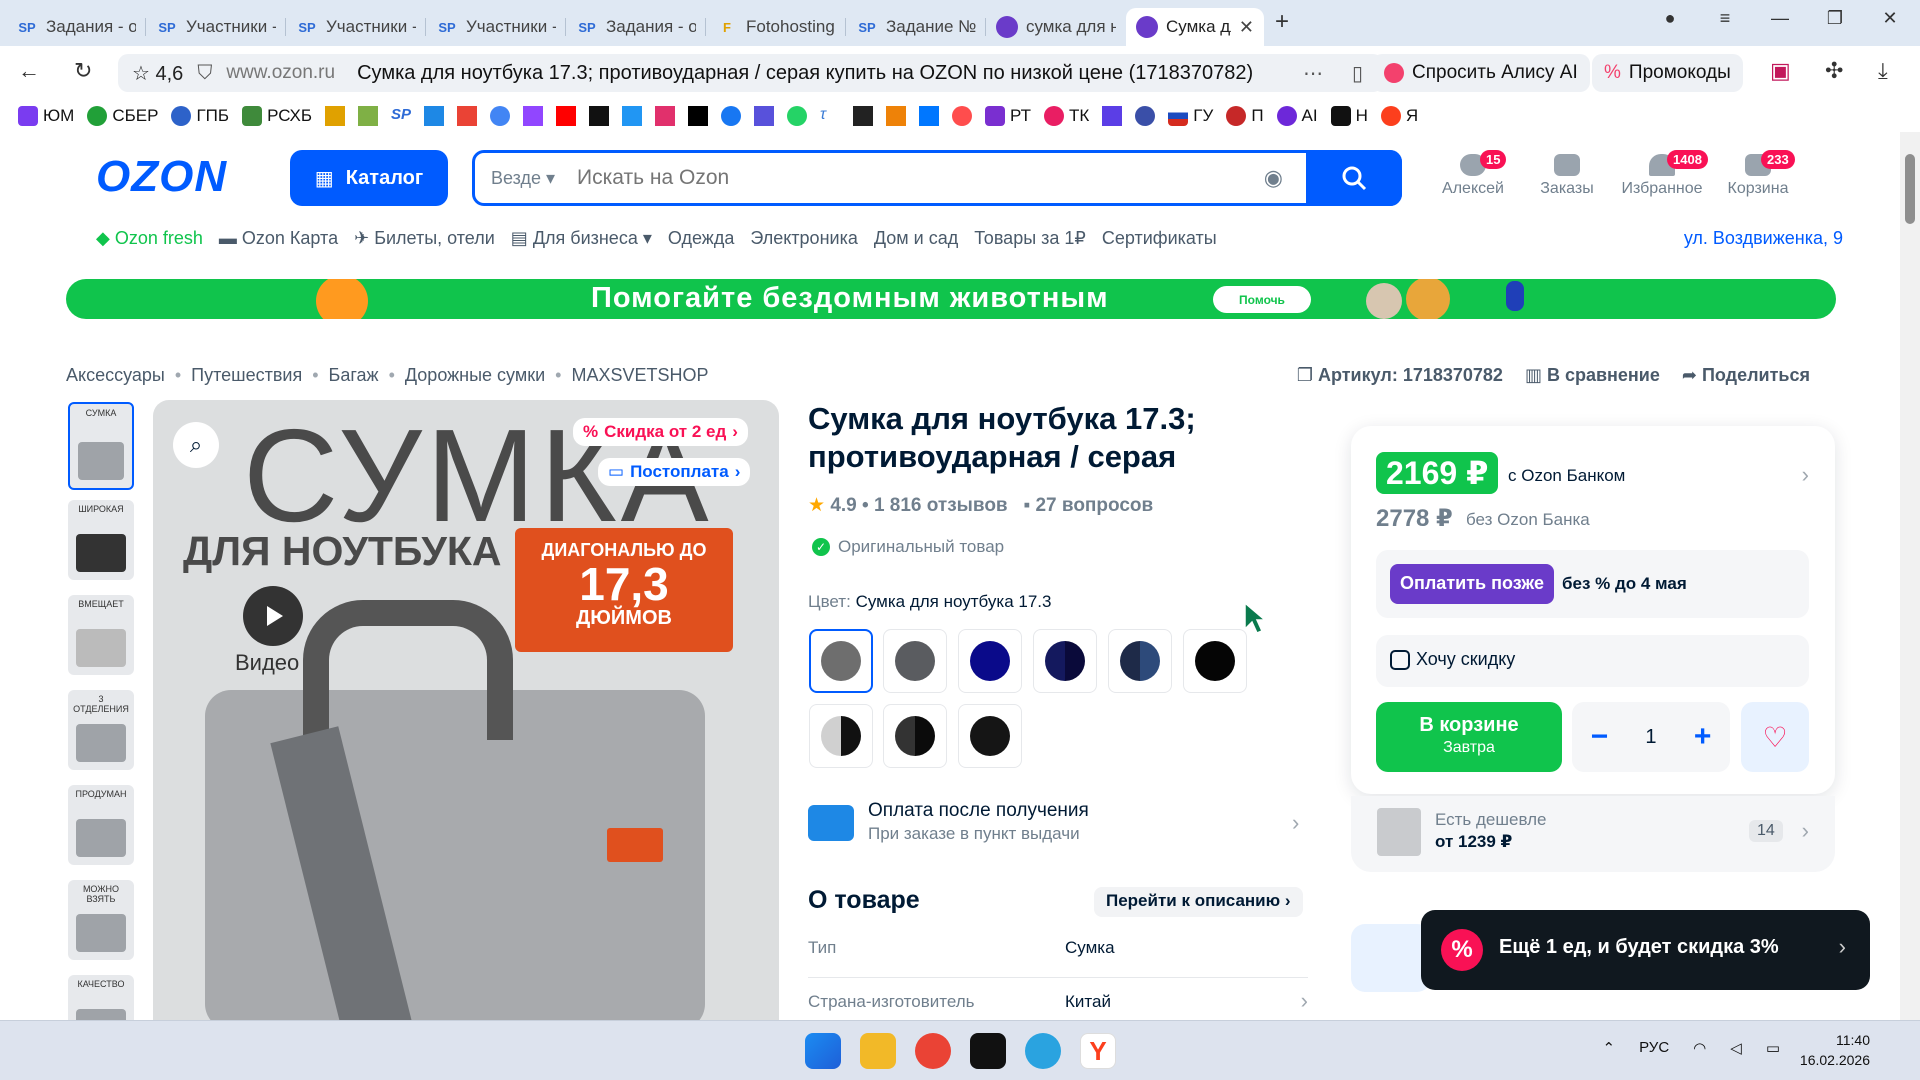 The width and height of the screenshot is (1920, 1080). What do you see at coordinates (1094, 505) in the screenshot?
I see `questions-link: 27 вопросов` at bounding box center [1094, 505].